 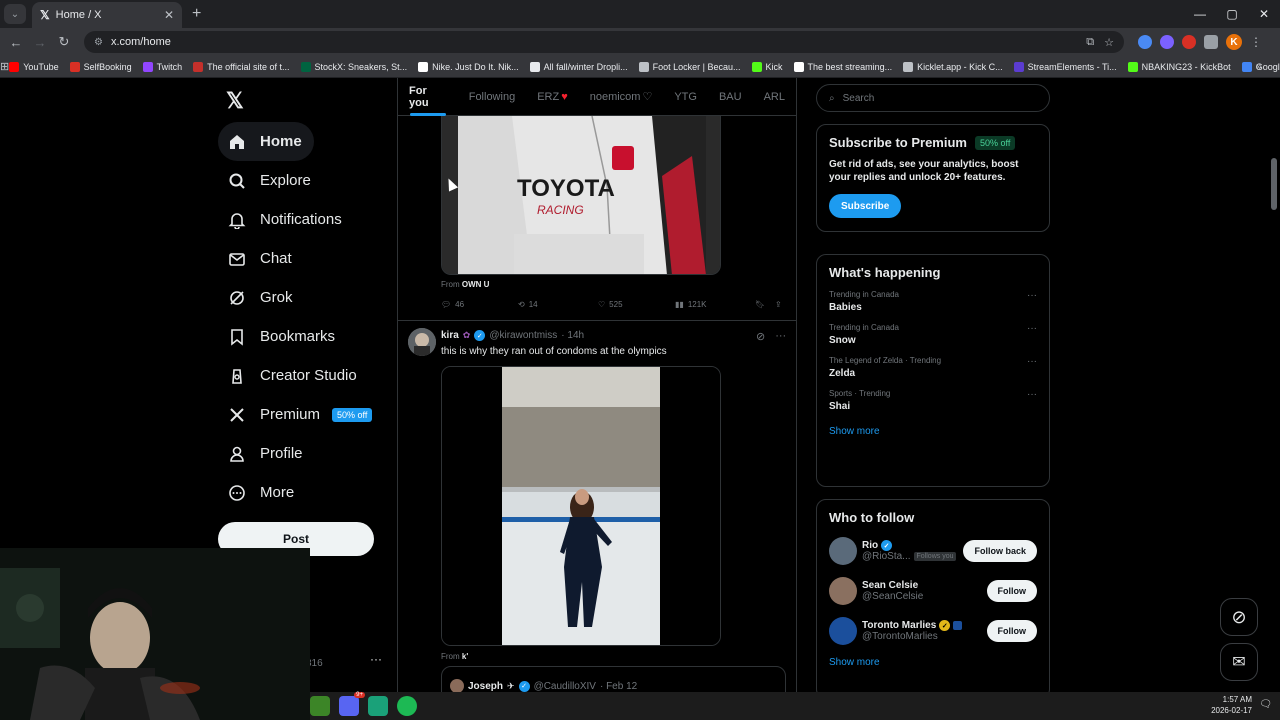 I want to click on tab-close-icon: ✕, so click(x=169, y=15).